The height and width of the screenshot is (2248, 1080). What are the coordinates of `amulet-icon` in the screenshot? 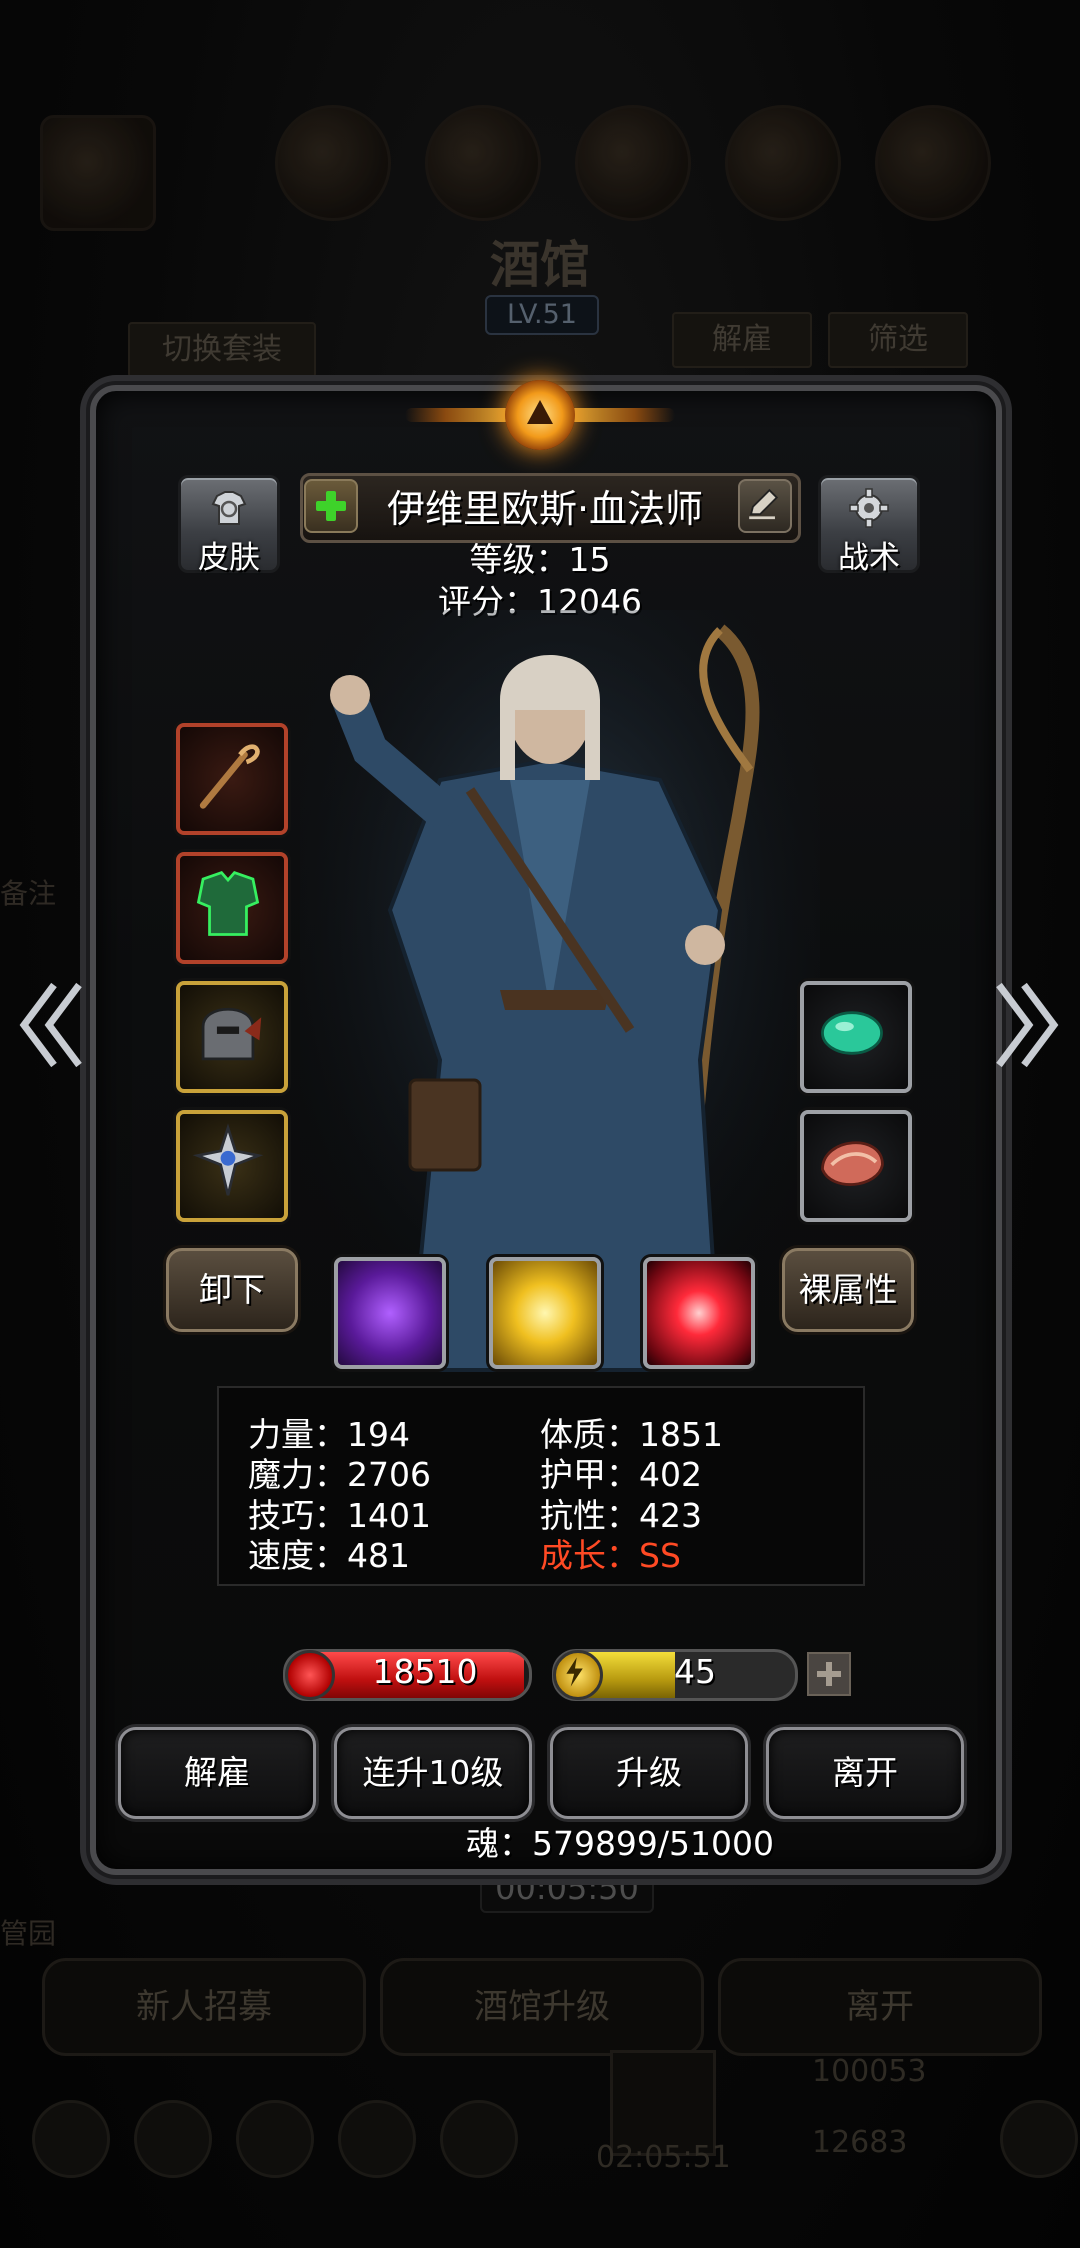 It's located at (228, 1159).